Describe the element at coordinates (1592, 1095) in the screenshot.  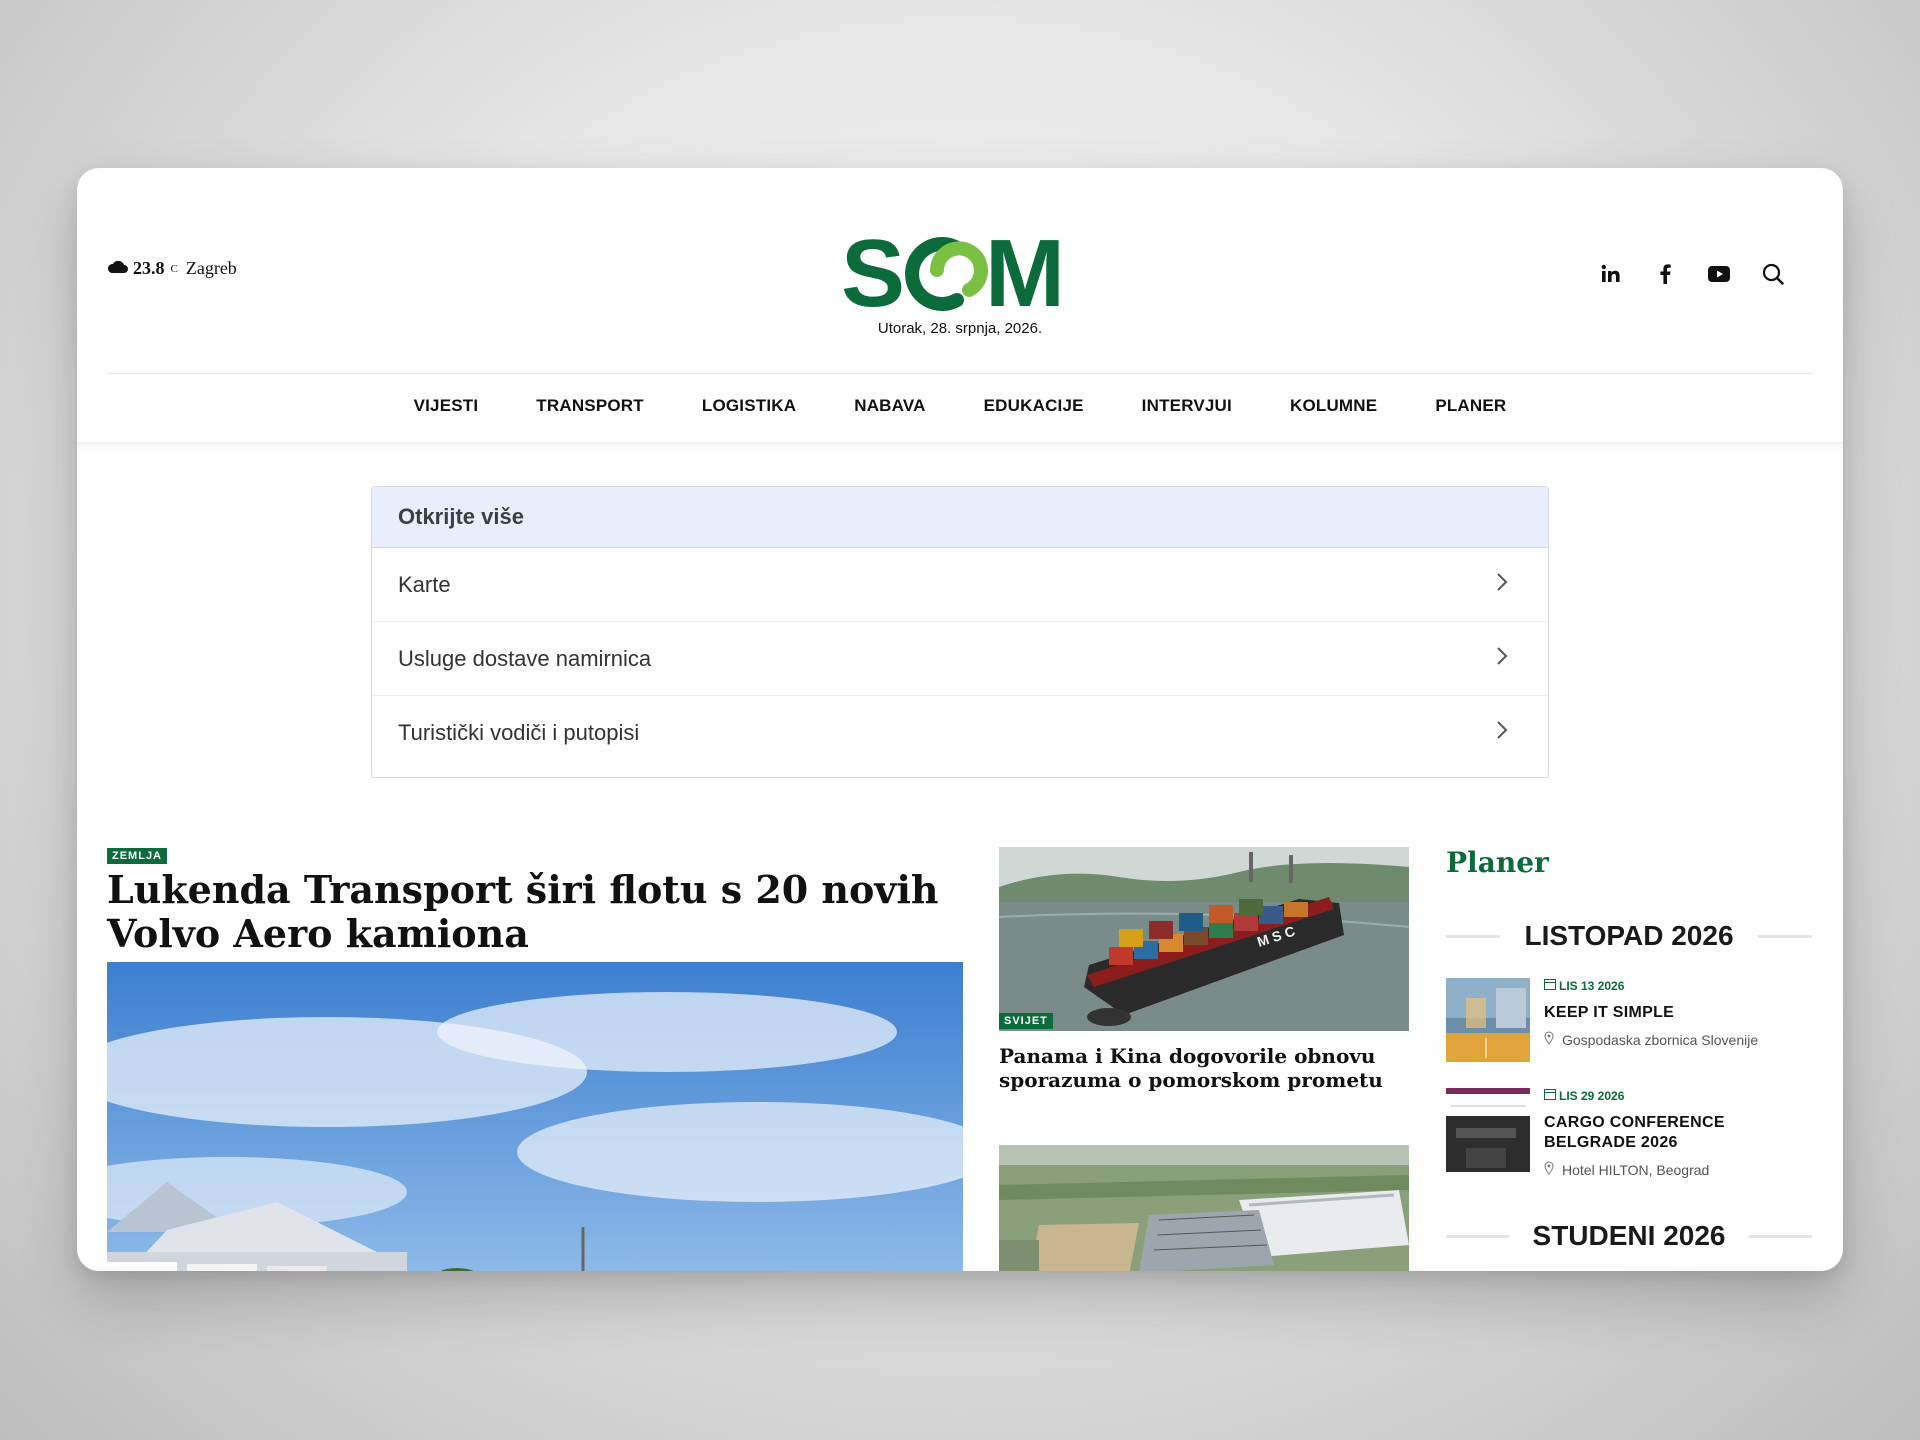
I see `event-date-text: LIS 29 2026` at that location.